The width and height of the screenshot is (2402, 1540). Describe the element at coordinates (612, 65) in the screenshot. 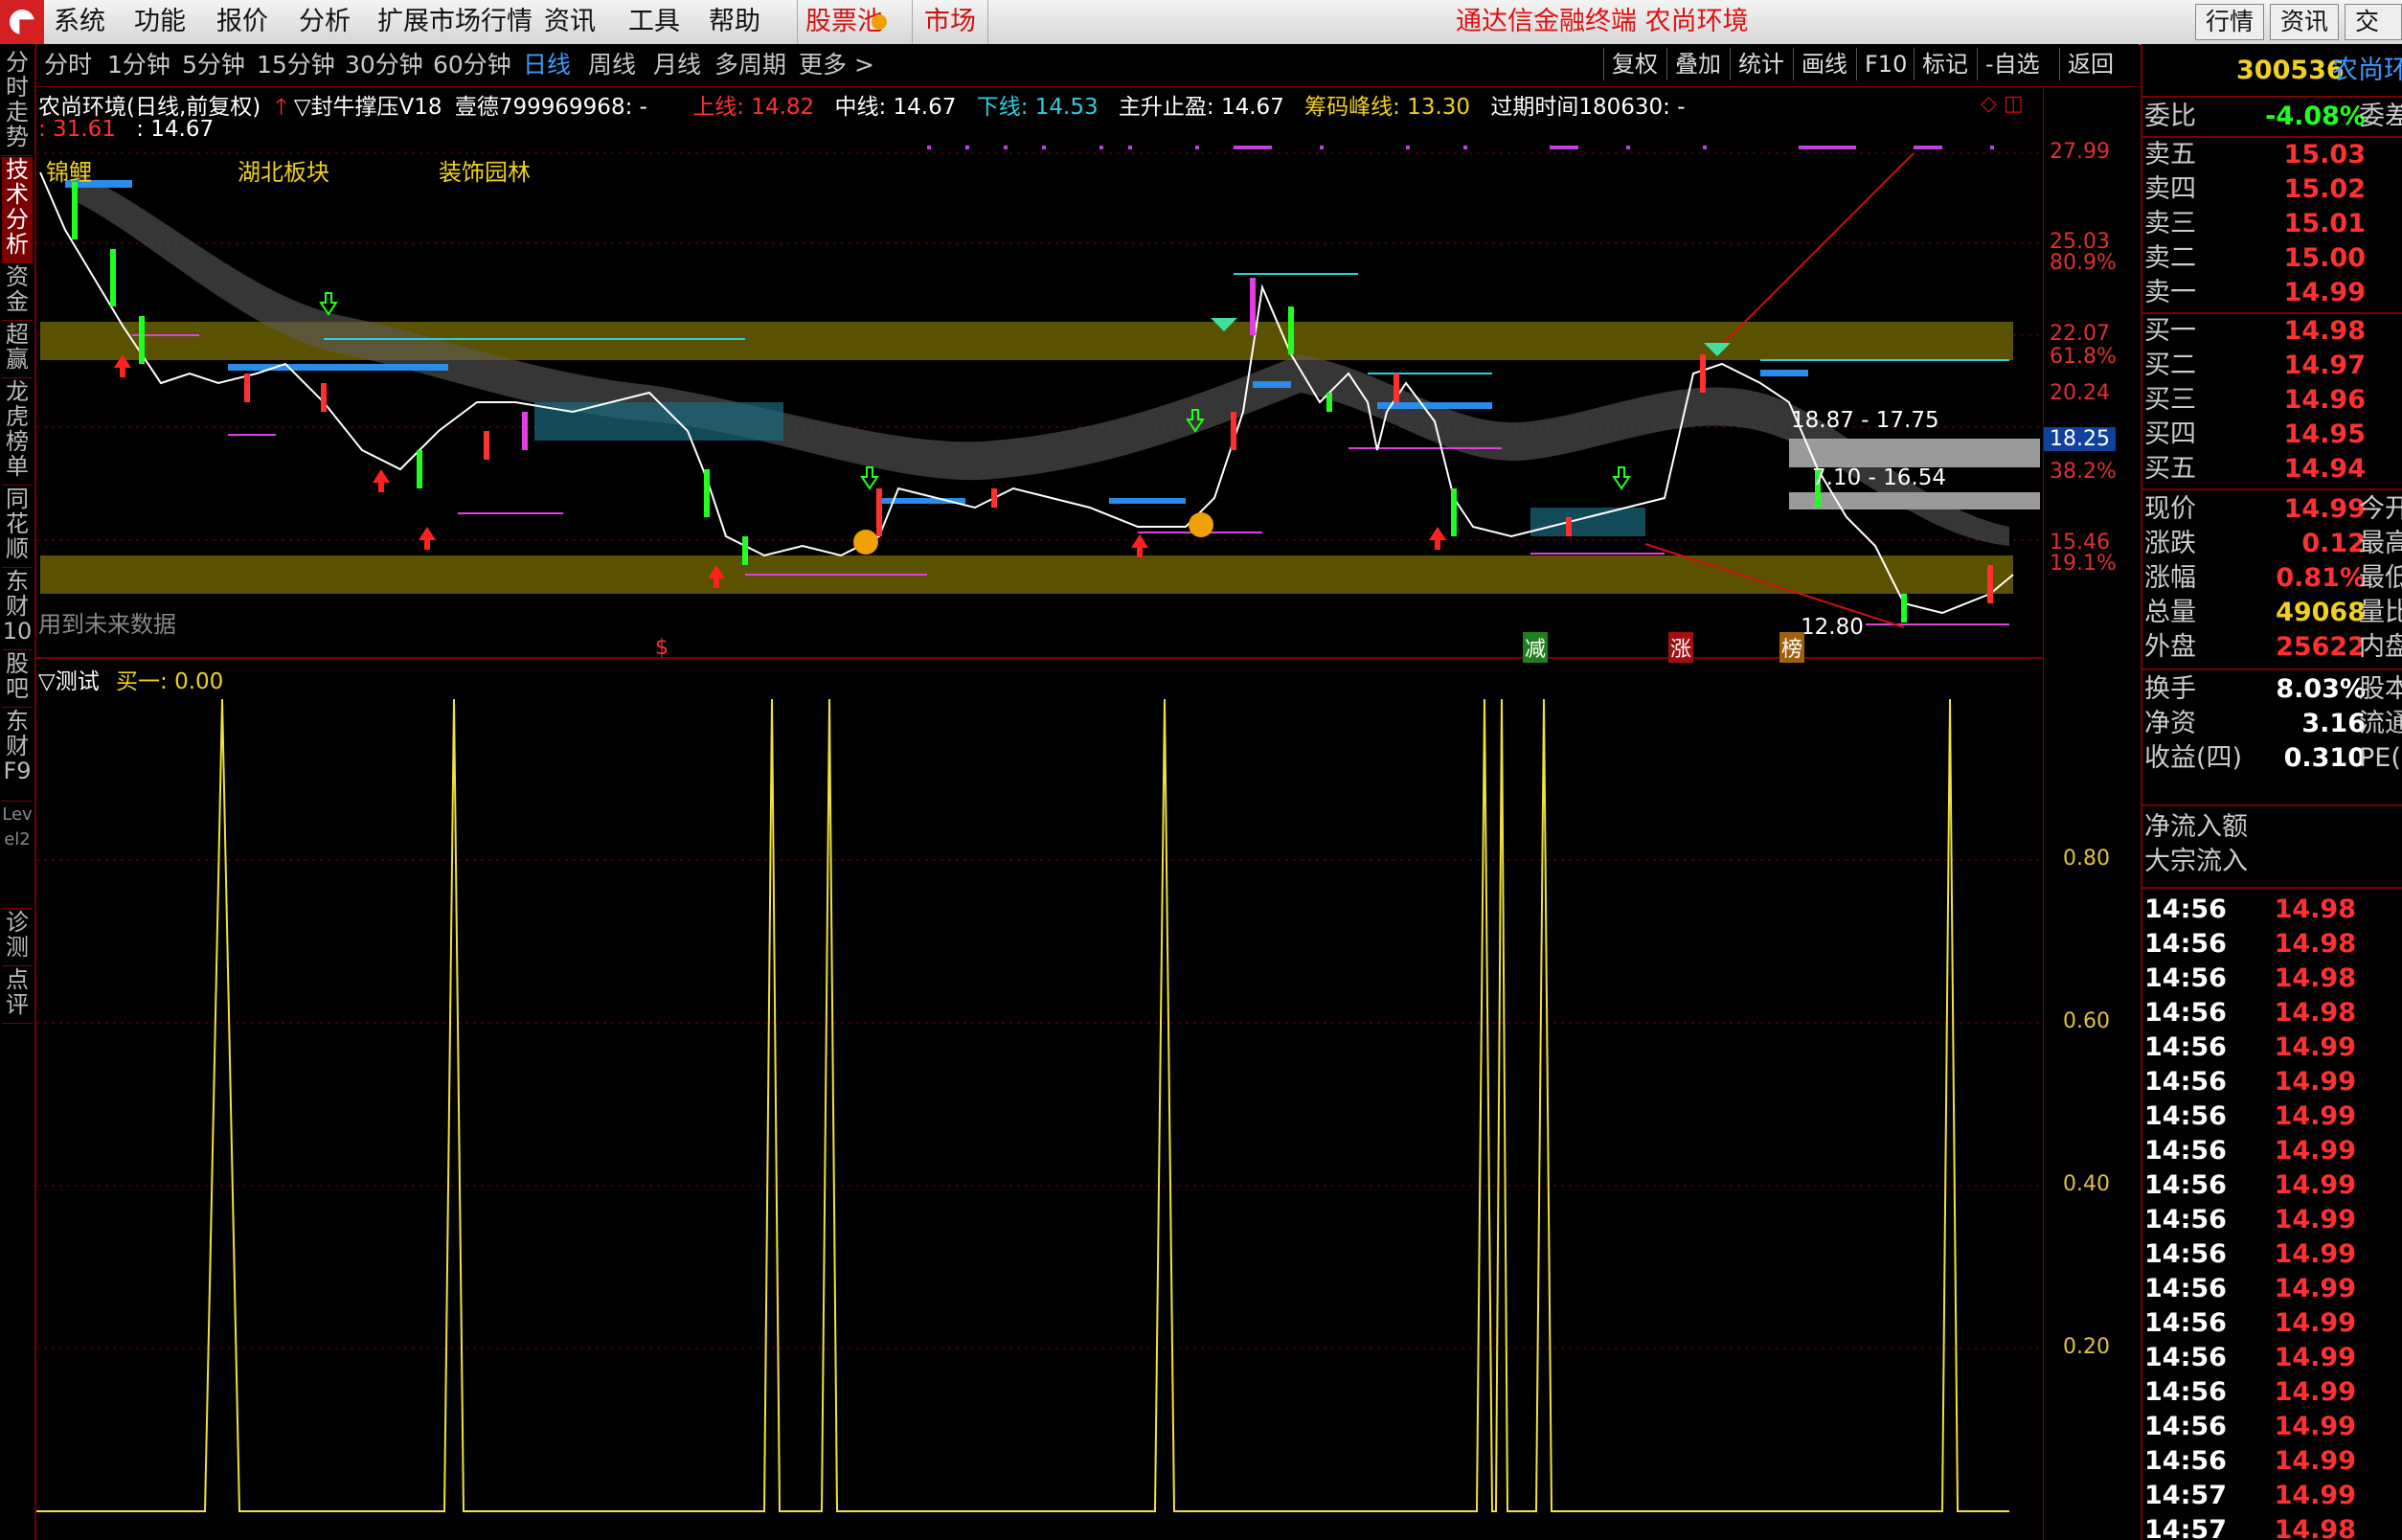

I see `period-weekly: 周线` at that location.